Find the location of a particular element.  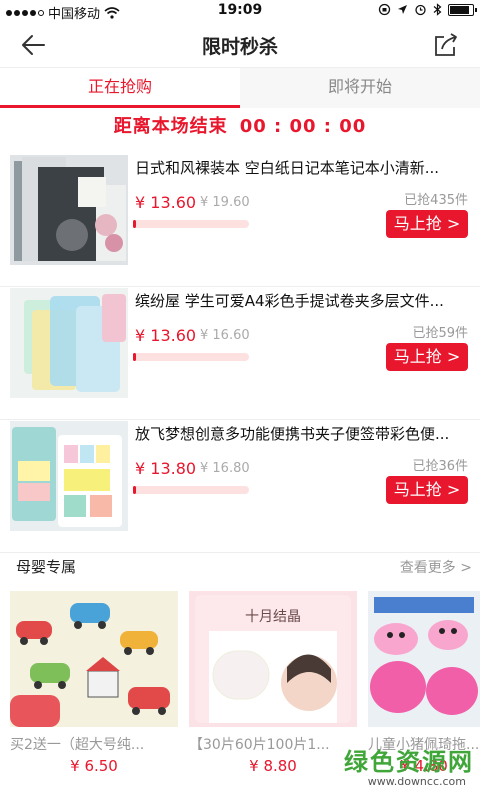

section-title: 母婴专属 is located at coordinates (46, 567).